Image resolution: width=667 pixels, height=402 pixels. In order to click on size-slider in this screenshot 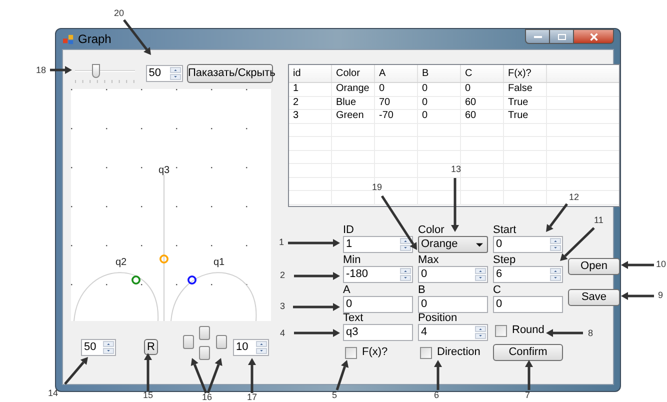, I will do `click(105, 71)`.